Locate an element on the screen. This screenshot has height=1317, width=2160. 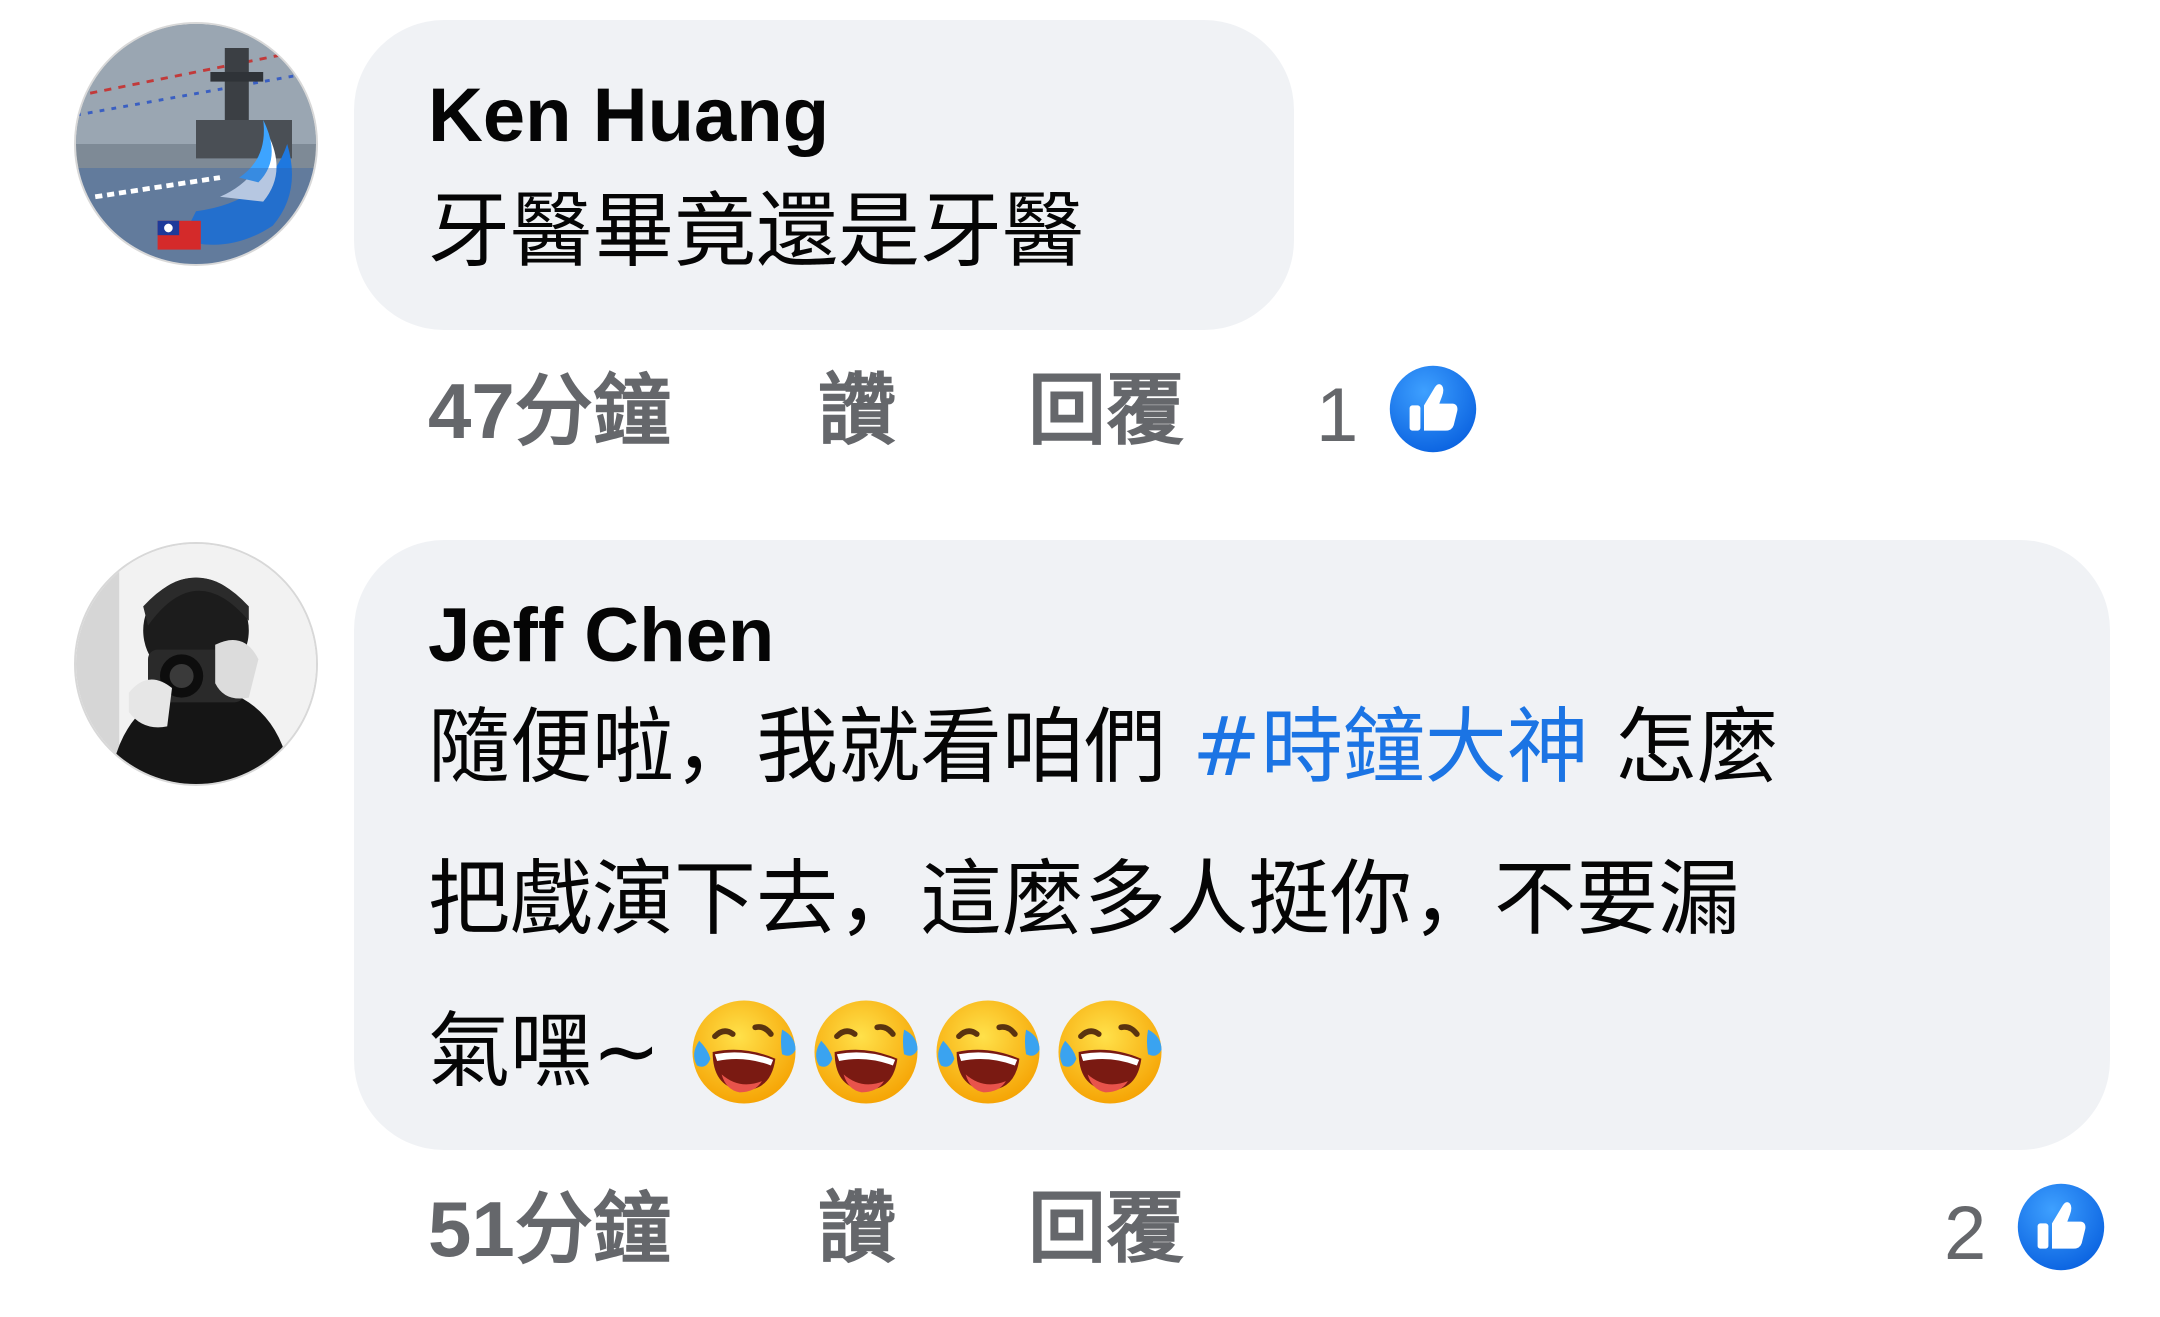
photographer-avatar-icon is located at coordinates (196, 664).